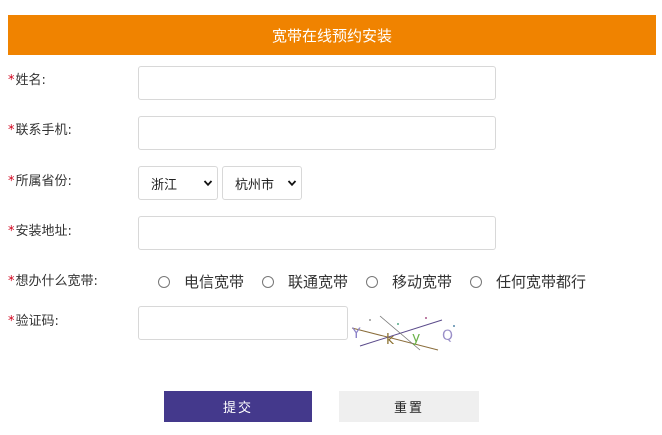  I want to click on province-value: 浙江, so click(164, 185).